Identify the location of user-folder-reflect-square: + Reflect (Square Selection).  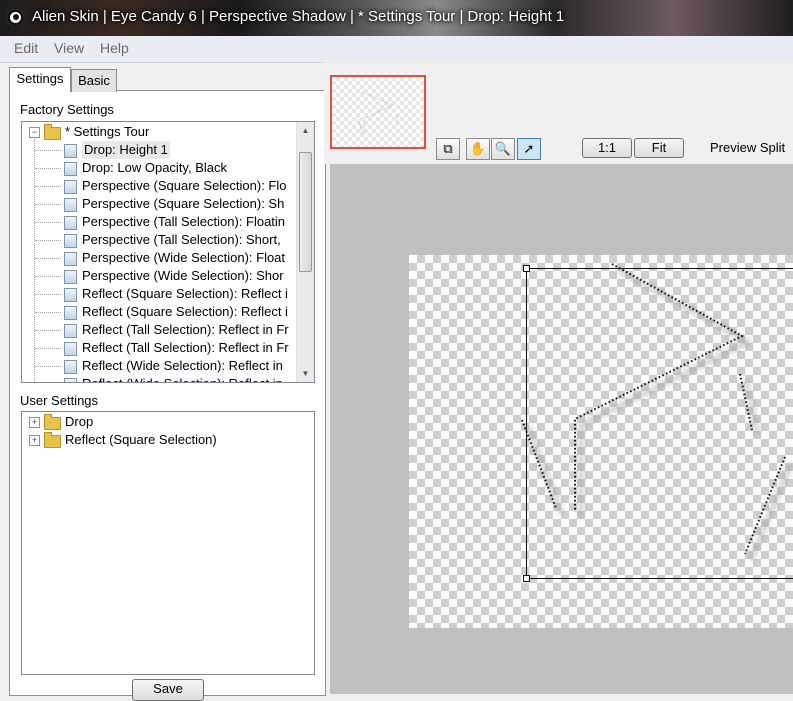
(157, 440).